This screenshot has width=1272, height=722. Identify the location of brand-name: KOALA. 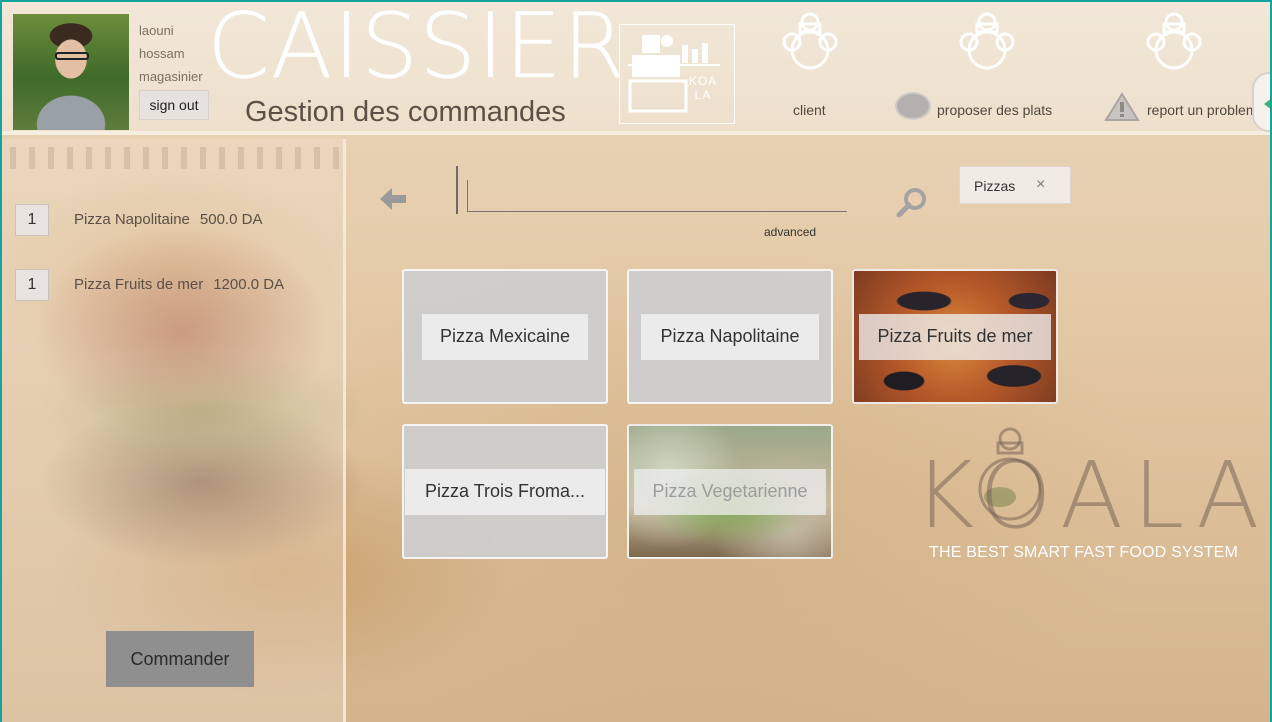
(1092, 495).